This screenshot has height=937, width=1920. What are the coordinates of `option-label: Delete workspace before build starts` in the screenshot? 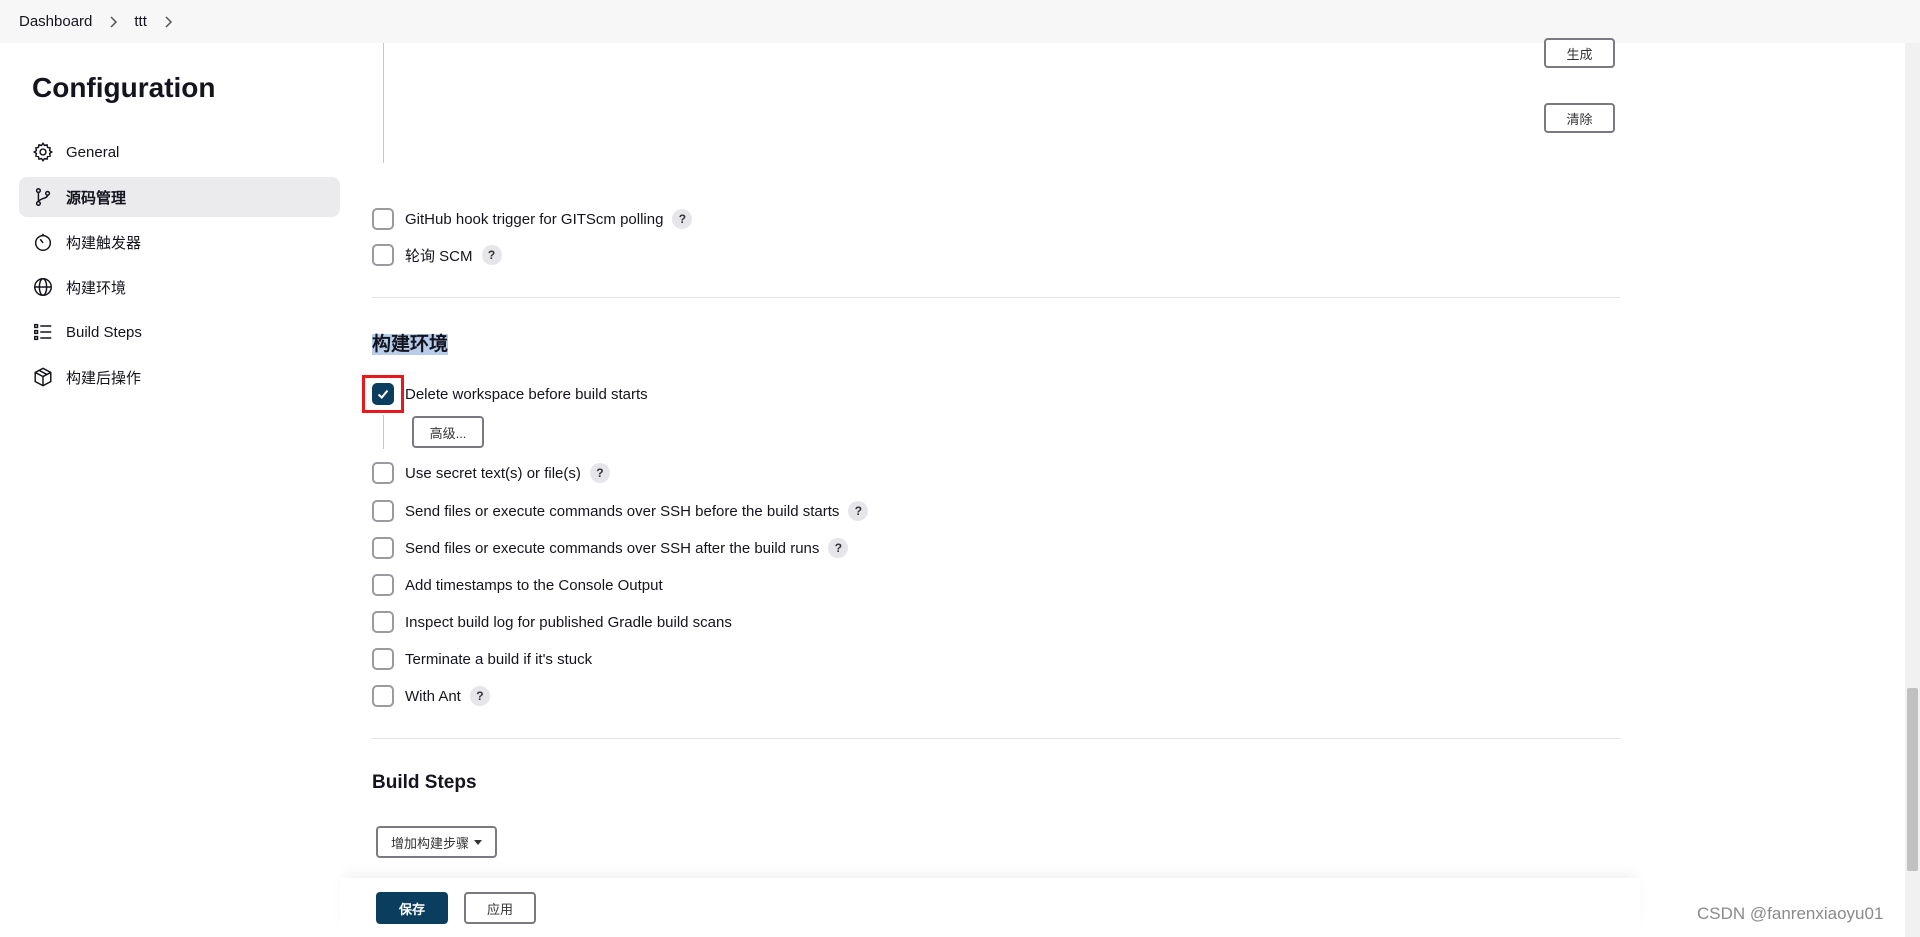 It's located at (526, 394).